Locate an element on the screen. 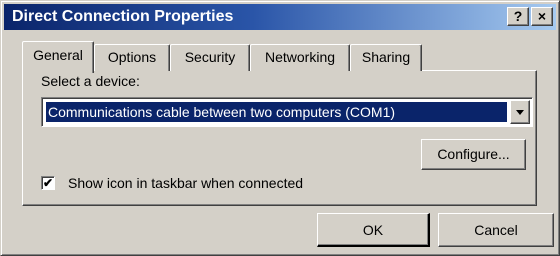 The image size is (560, 256). chevron-down-icon is located at coordinates (520, 112).